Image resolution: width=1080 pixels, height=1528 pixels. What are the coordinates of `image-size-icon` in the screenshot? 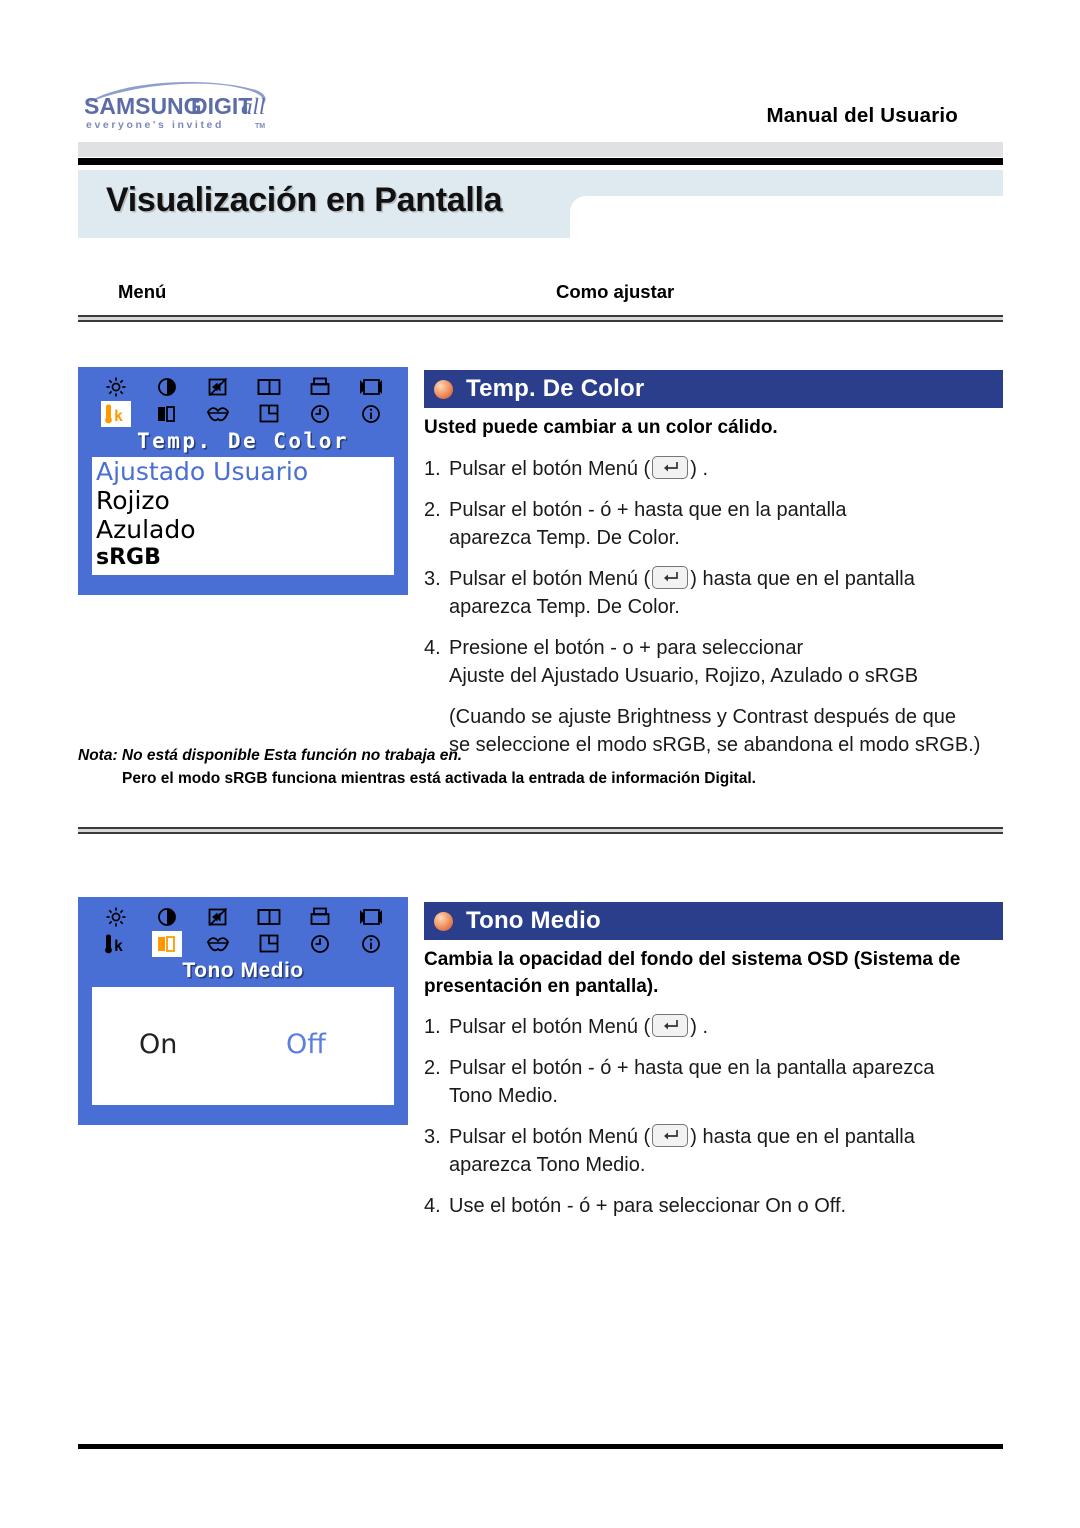 It's located at (320, 387).